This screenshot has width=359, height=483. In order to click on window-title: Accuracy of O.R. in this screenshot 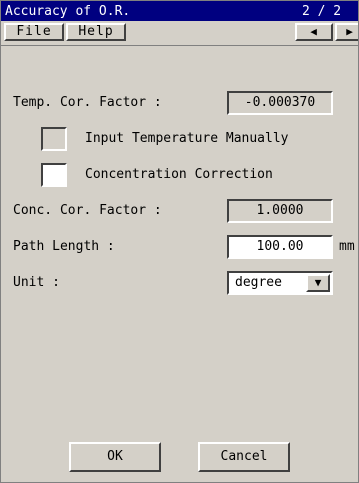, I will do `click(68, 11)`.